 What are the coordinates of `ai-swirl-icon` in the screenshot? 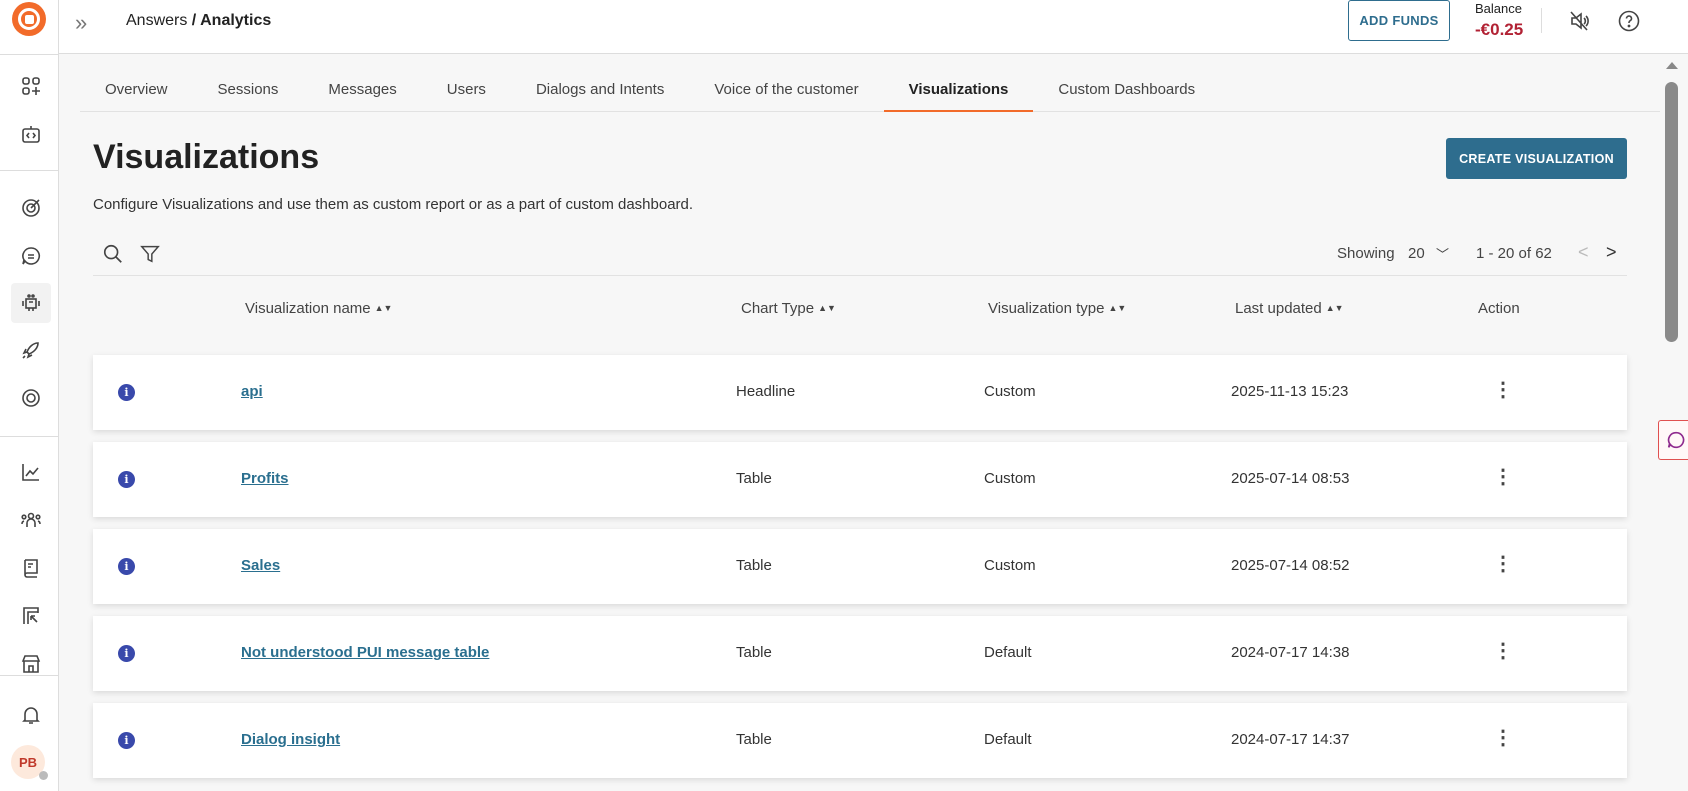 It's located at (31, 398).